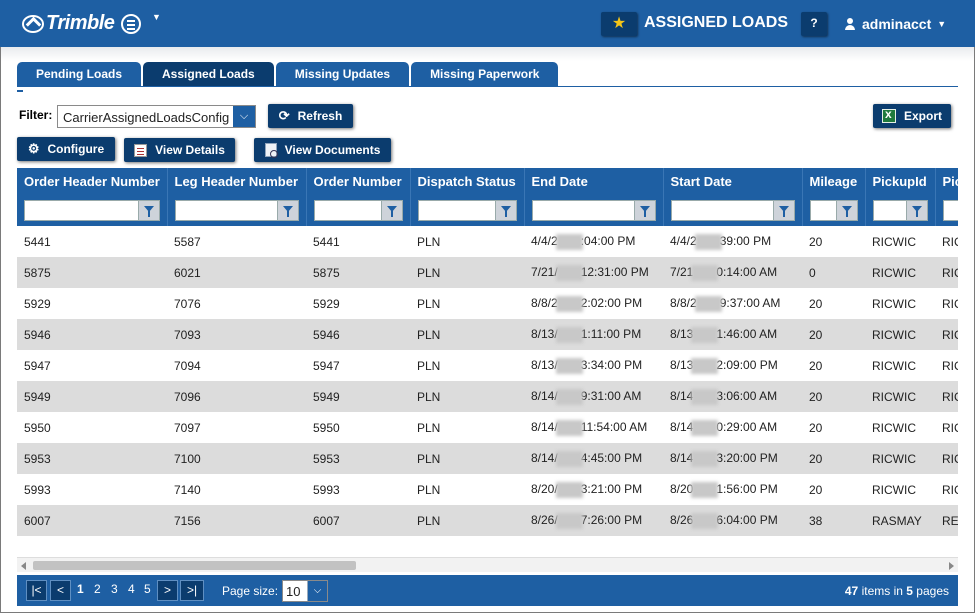 This screenshot has height=613, width=975. I want to click on favorite-star-button: ★, so click(619, 24).